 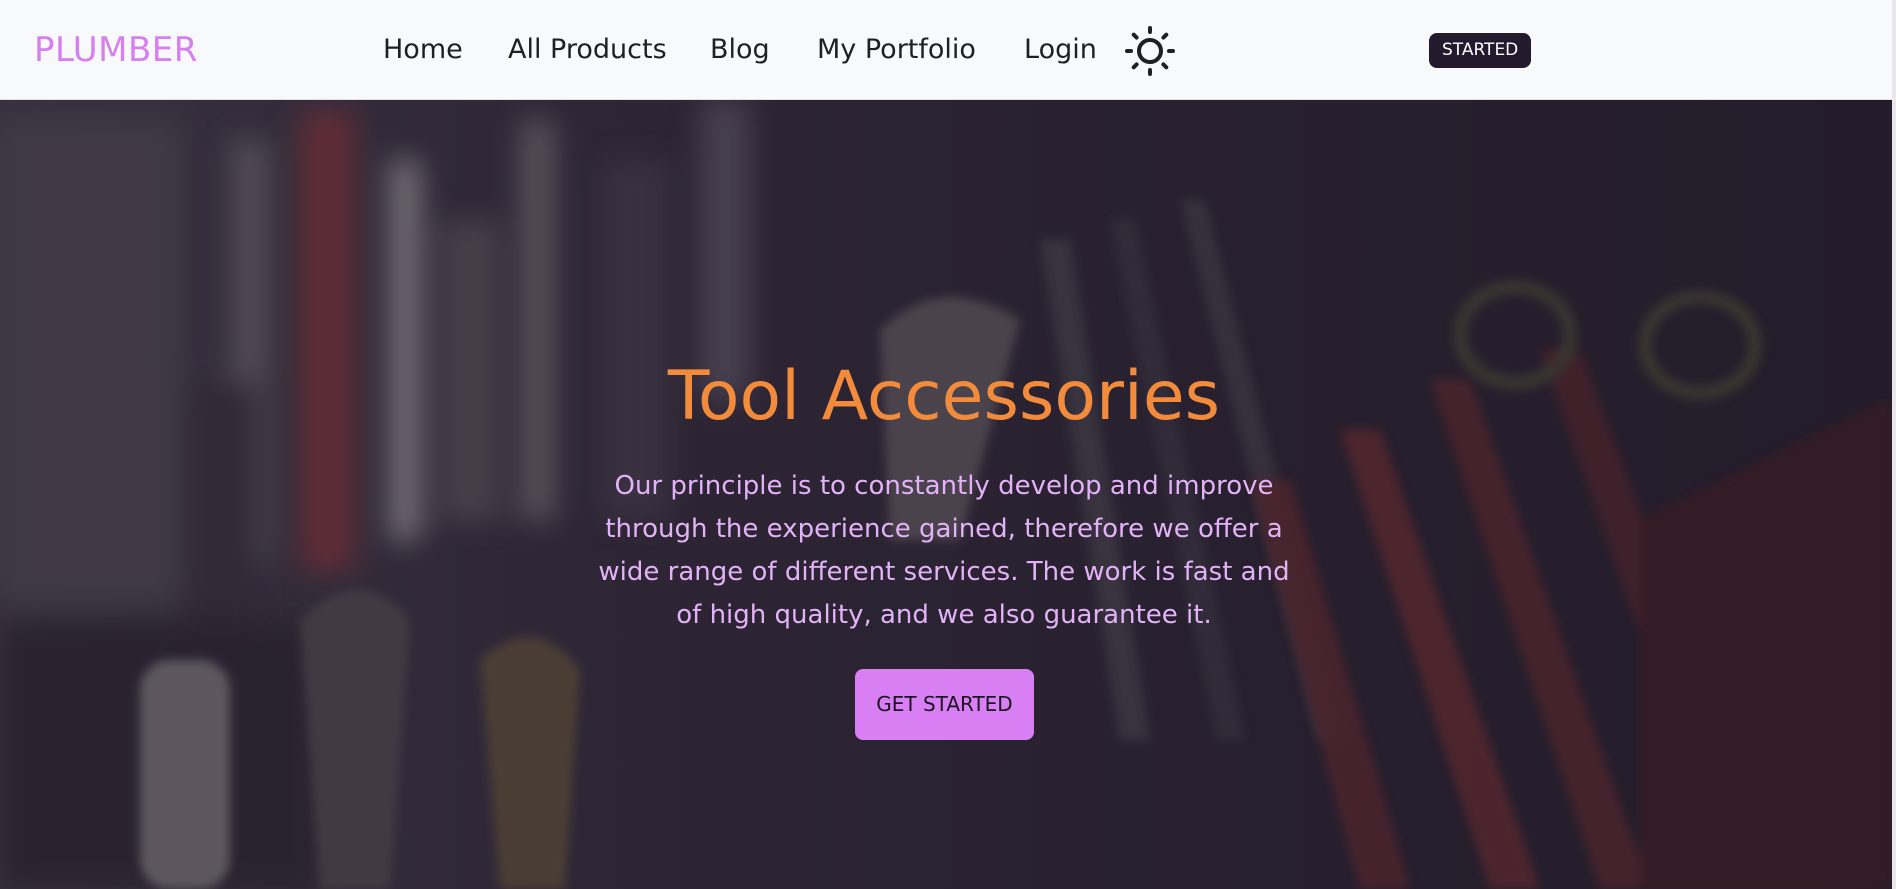 I want to click on nav-home: Home, so click(x=423, y=50).